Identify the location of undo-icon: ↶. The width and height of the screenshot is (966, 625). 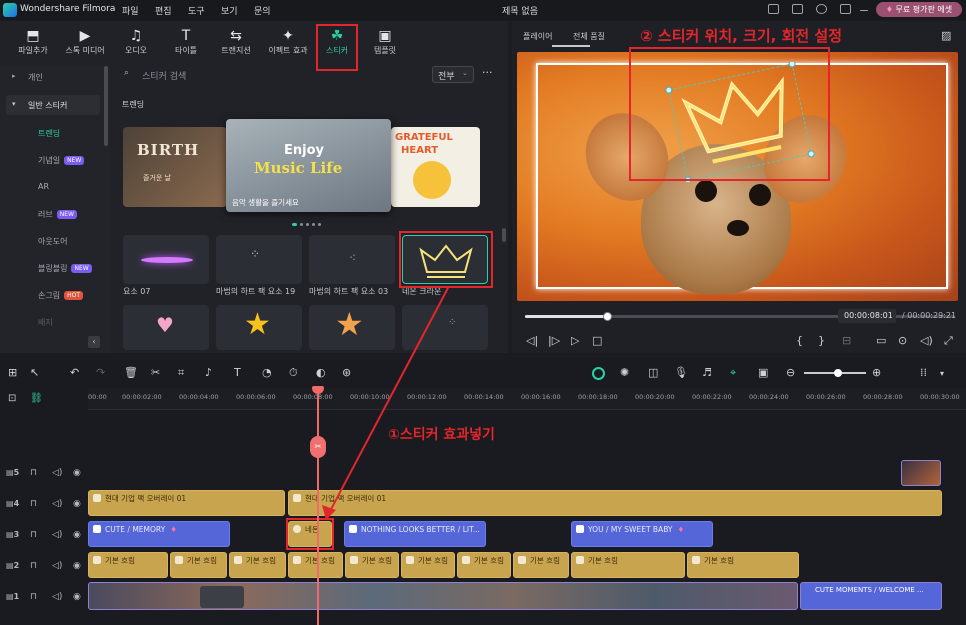
(74, 372).